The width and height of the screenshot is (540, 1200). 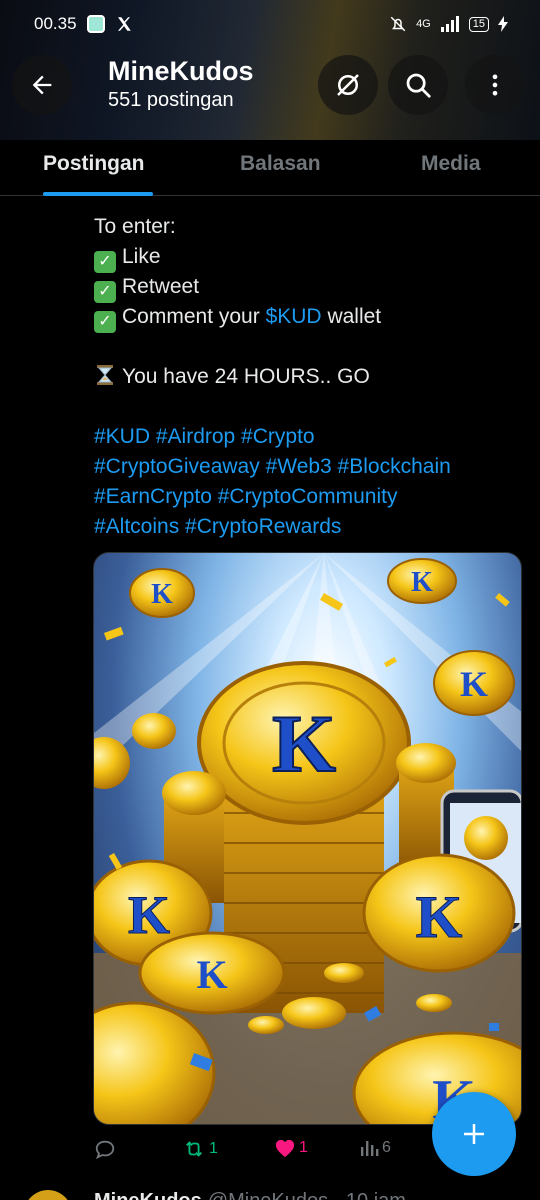 I want to click on grok-button, so click(x=348, y=85).